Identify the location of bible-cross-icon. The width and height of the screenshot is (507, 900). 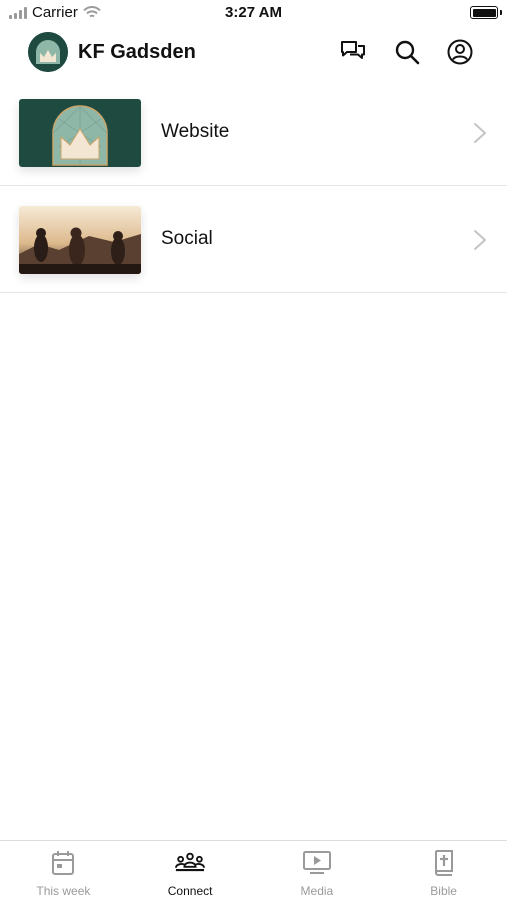
(444, 863).